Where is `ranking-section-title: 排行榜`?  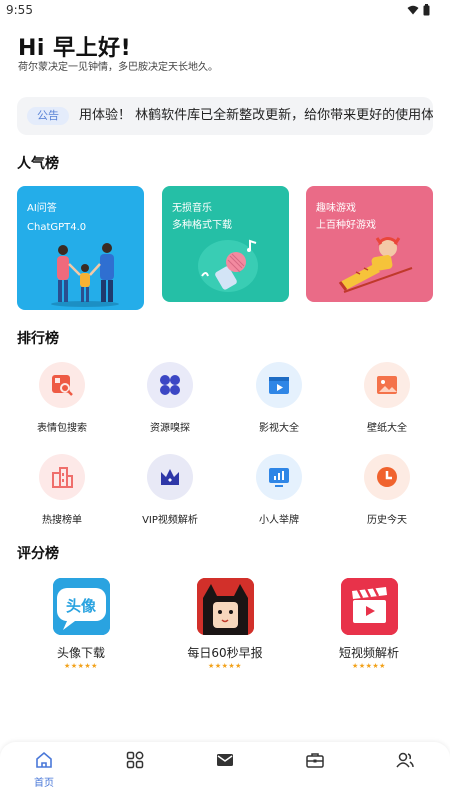 ranking-section-title: 排行榜 is located at coordinates (38, 339).